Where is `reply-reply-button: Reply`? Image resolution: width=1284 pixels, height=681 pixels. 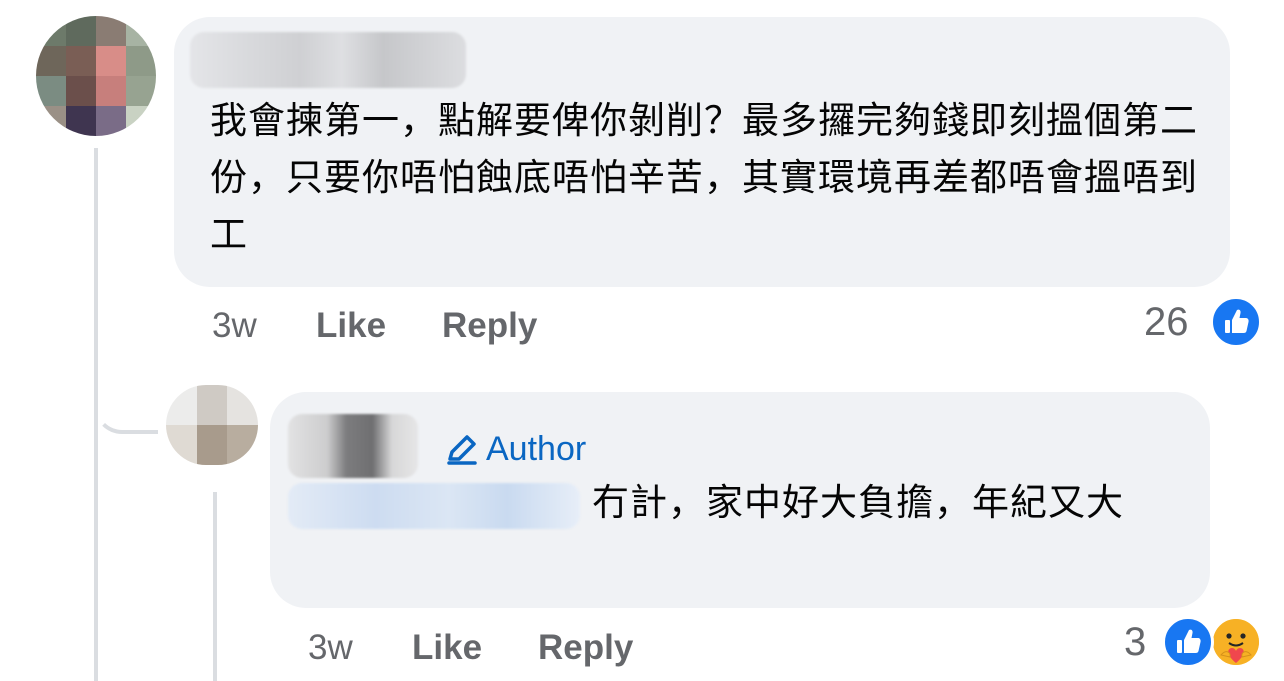
reply-reply-button: Reply is located at coordinates (585, 648).